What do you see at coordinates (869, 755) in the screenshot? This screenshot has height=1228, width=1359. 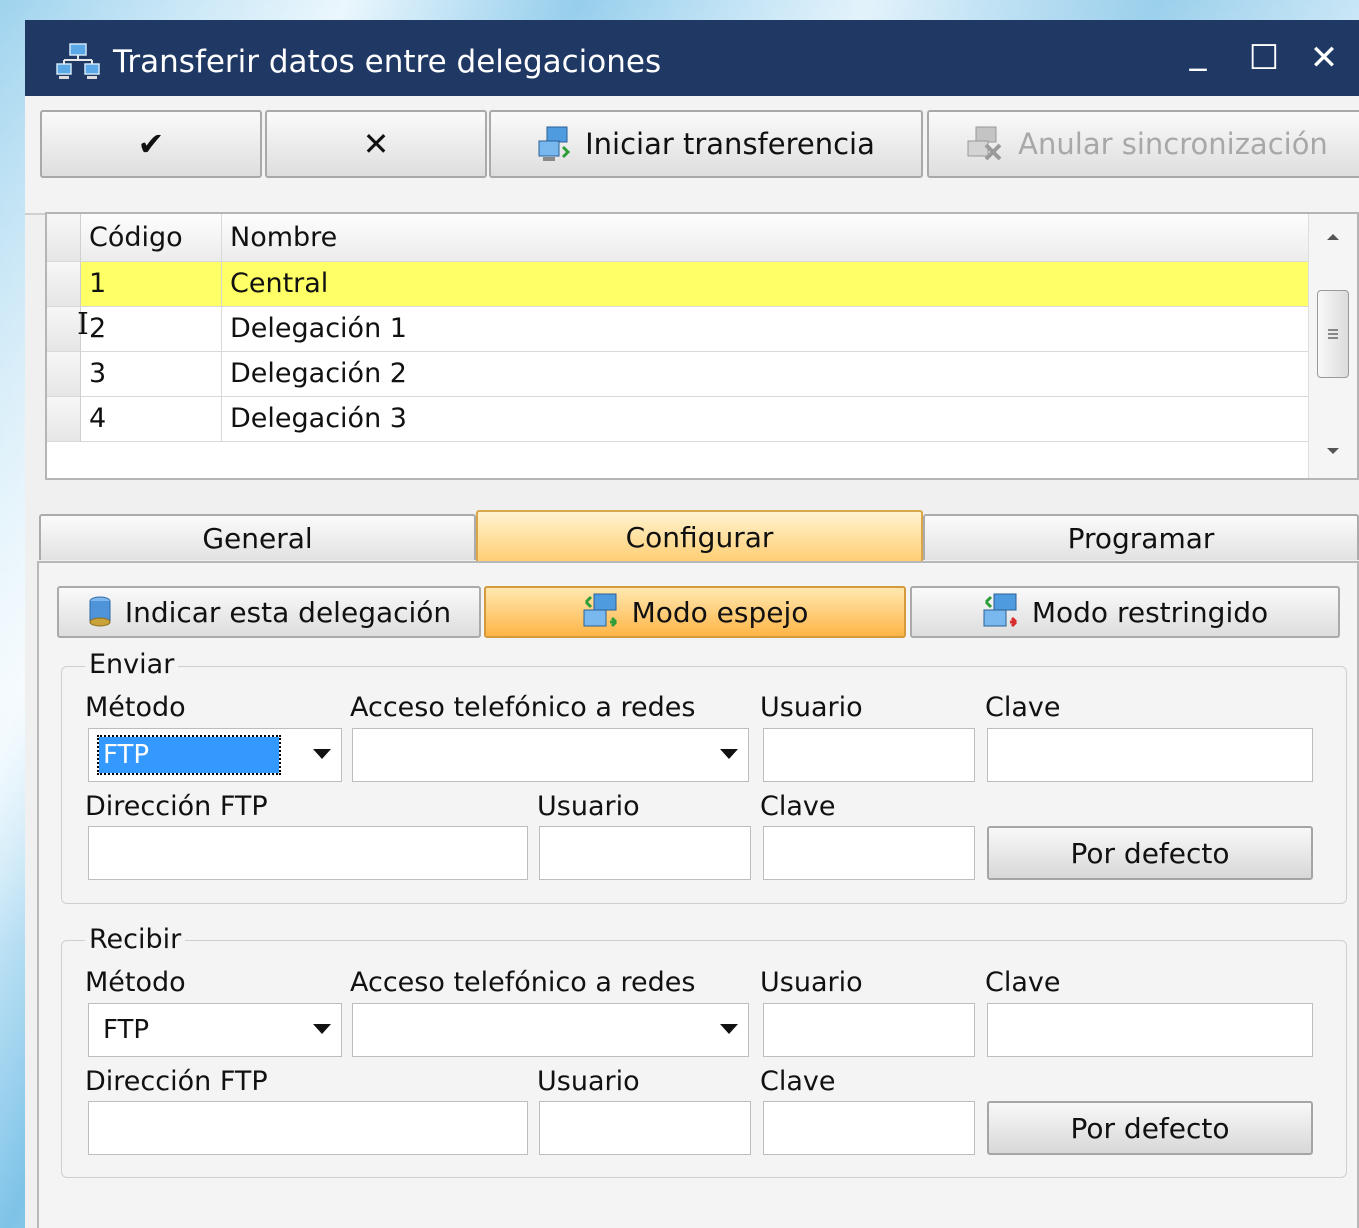 I see `send-user-input` at bounding box center [869, 755].